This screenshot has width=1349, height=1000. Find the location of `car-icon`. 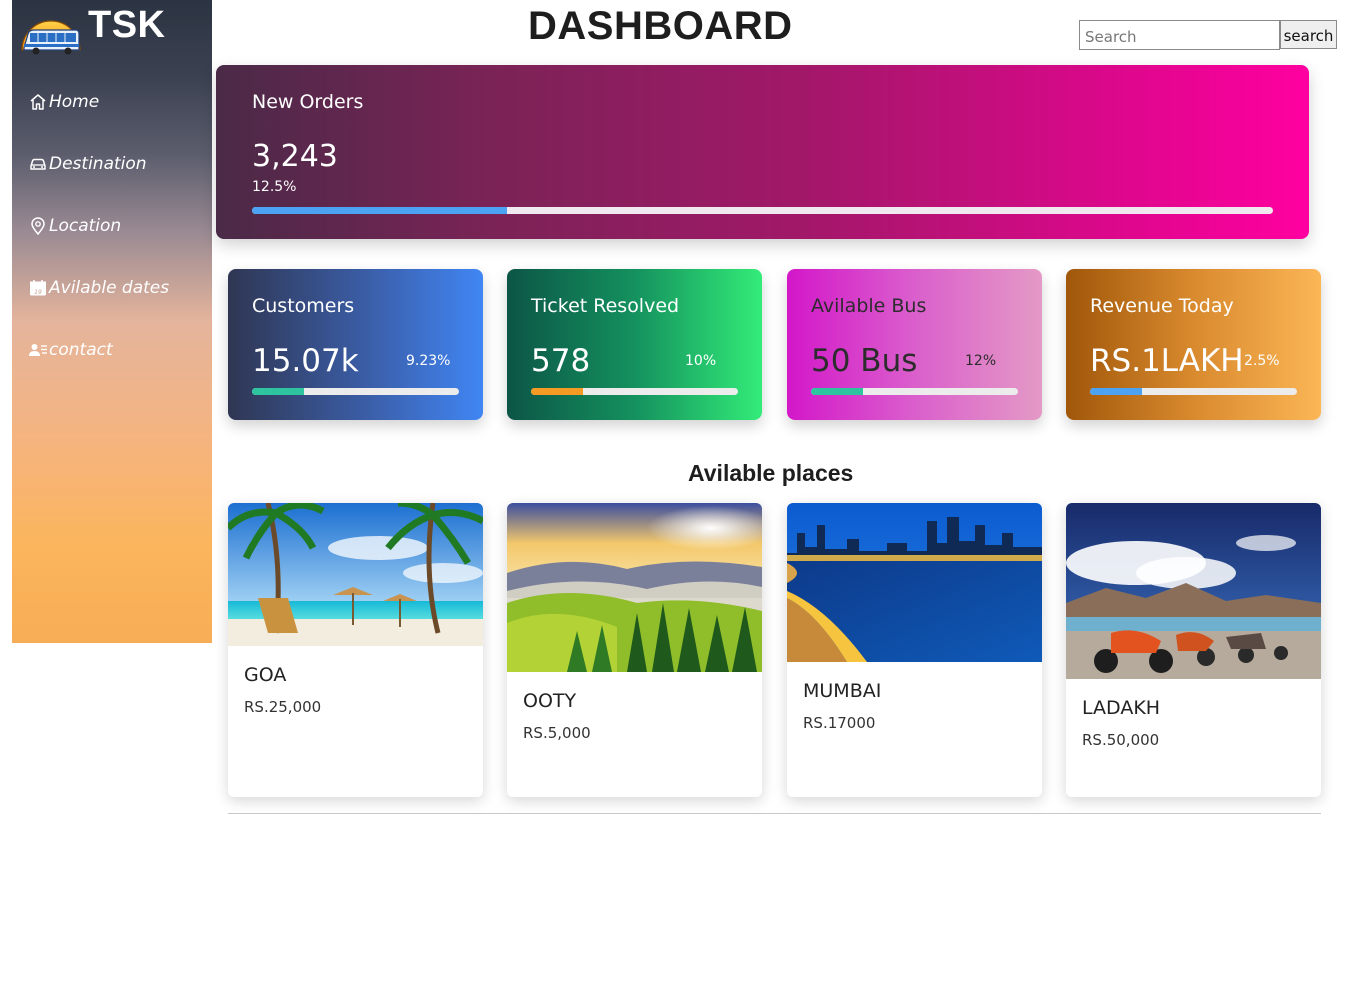

car-icon is located at coordinates (38, 164).